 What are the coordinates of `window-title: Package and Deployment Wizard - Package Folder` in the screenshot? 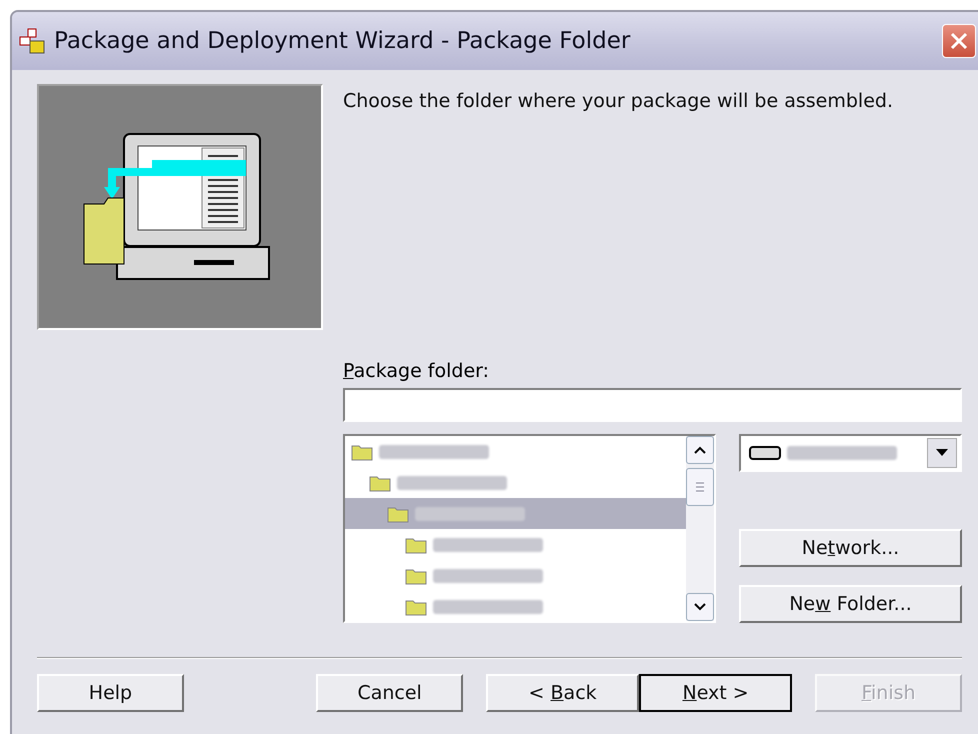 It's located at (343, 41).